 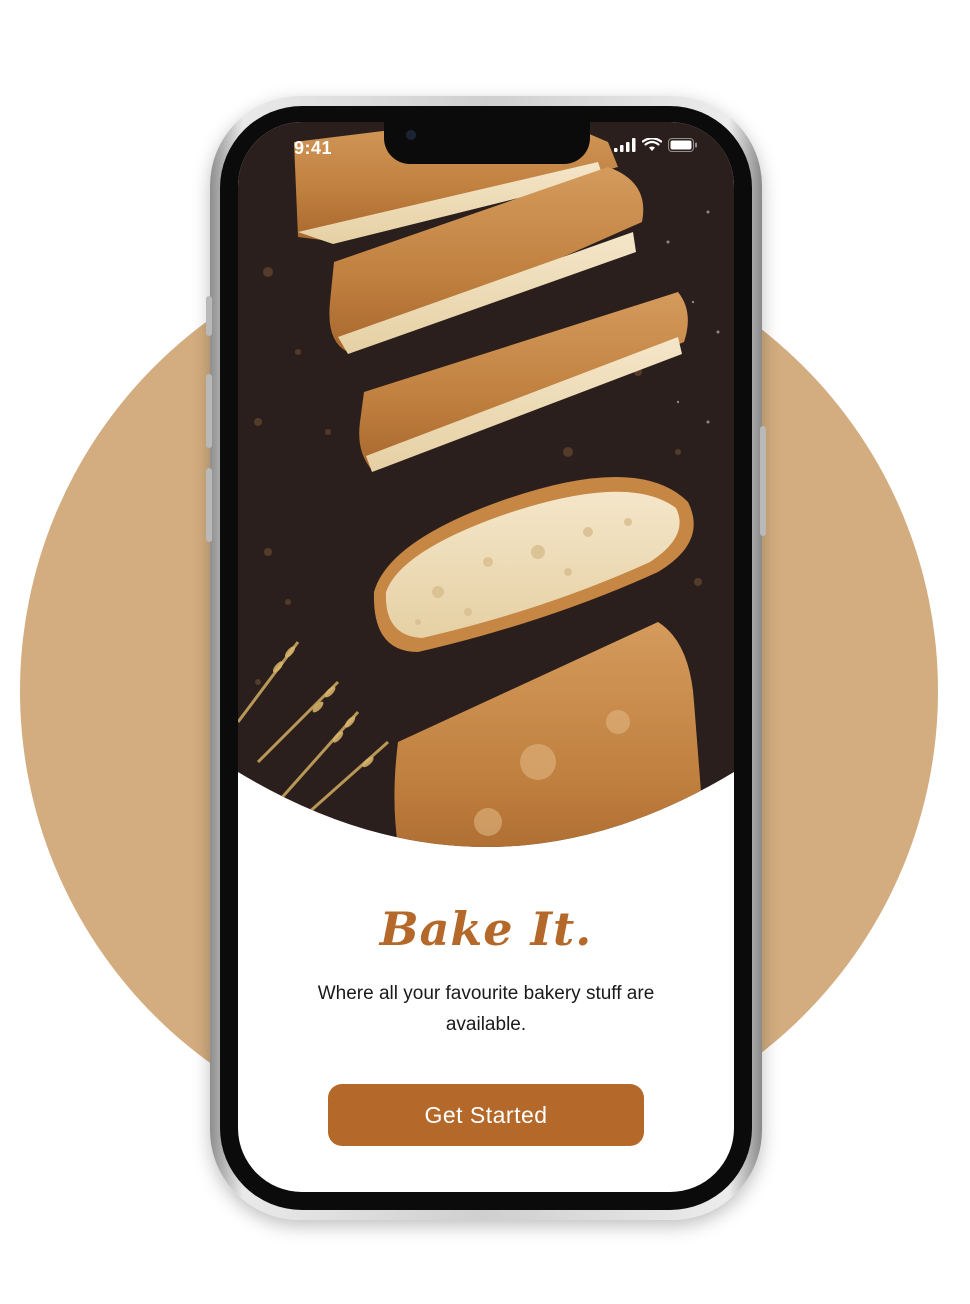 I want to click on status-time: 9:41, so click(x=313, y=148).